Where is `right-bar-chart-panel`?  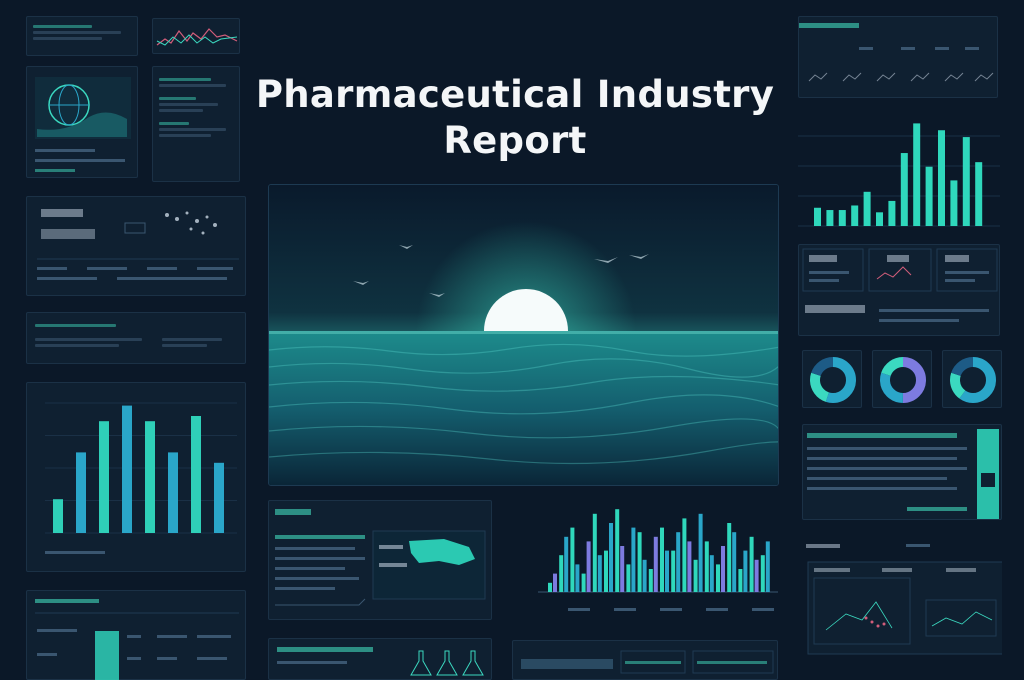
right-bar-chart-panel is located at coordinates (900, 167).